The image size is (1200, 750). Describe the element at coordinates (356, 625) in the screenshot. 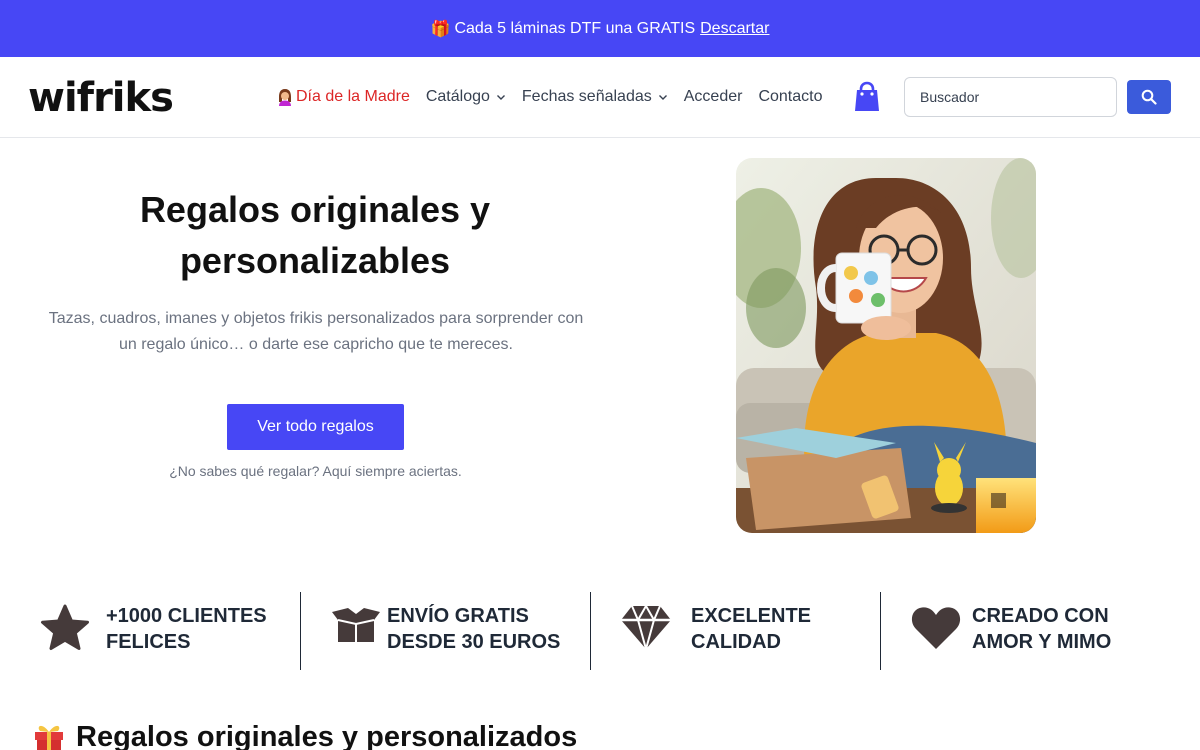

I see `box-icon` at that location.